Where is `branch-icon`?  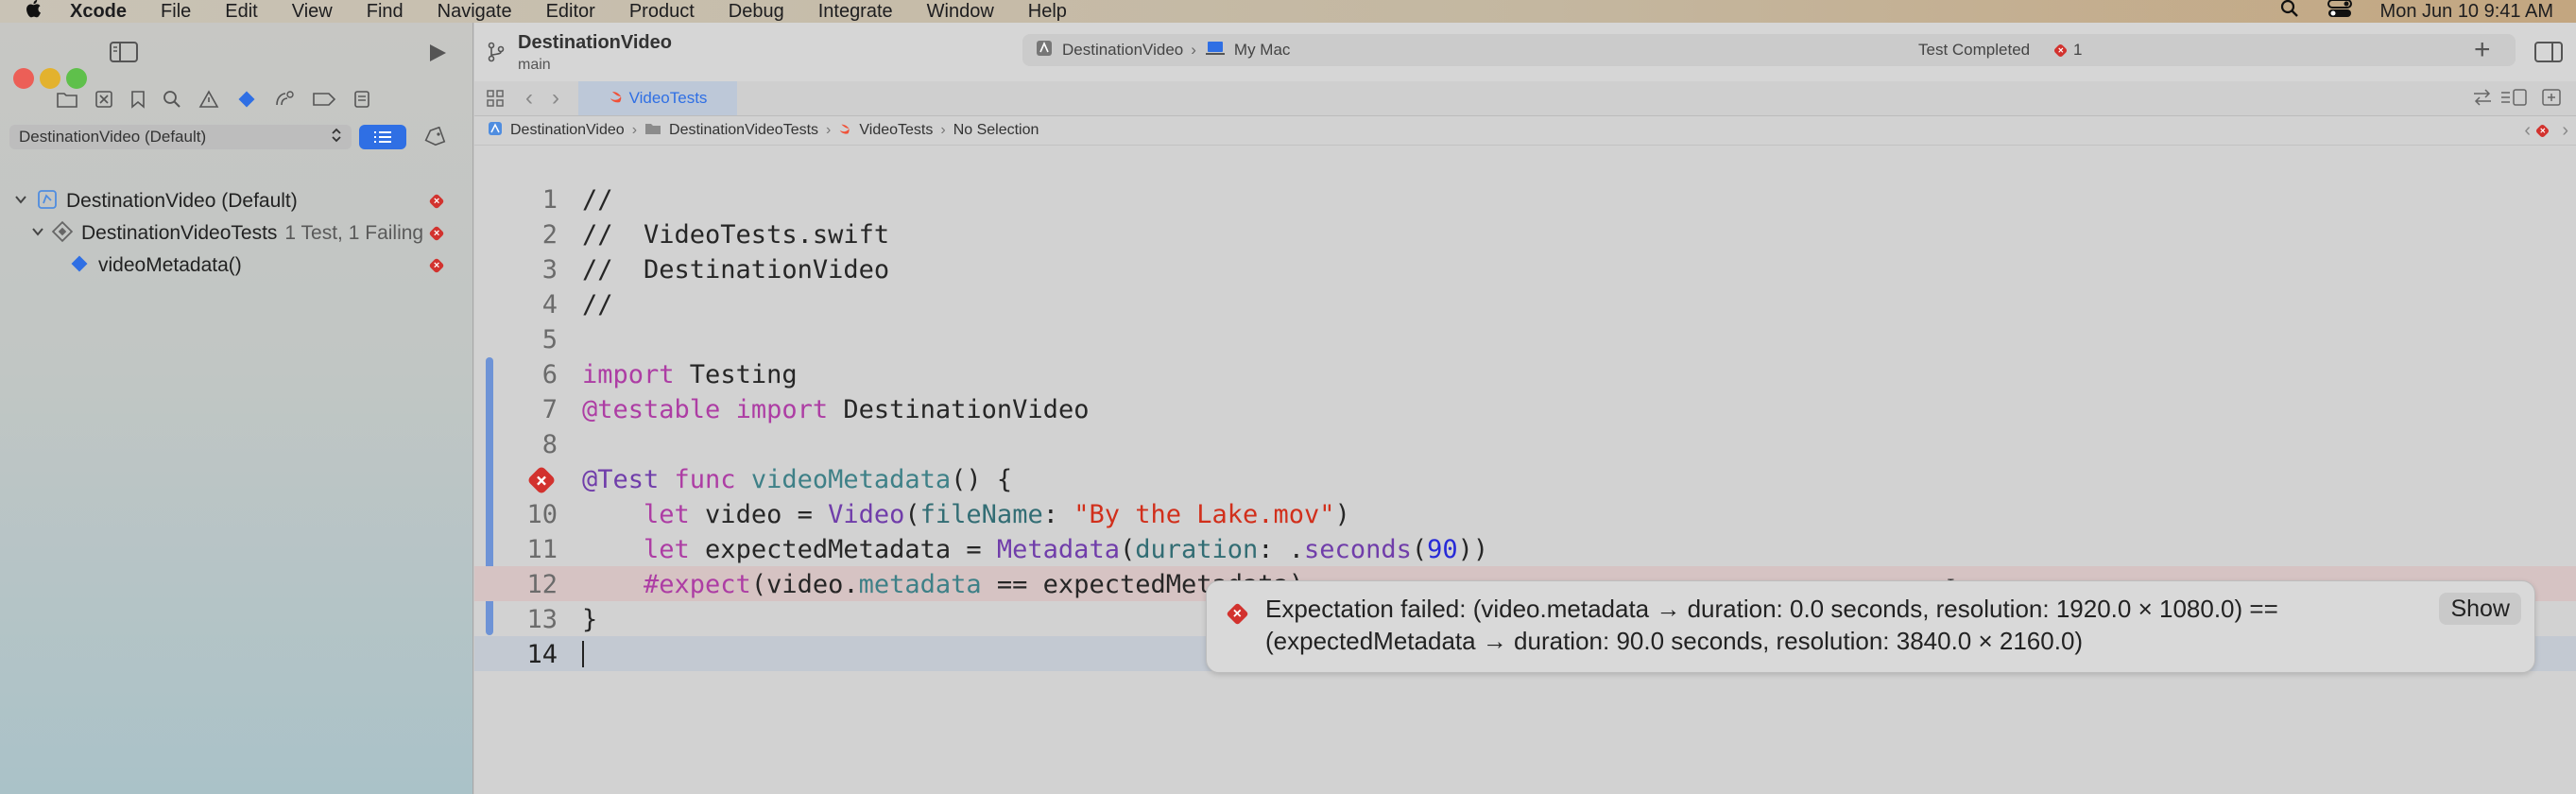 branch-icon is located at coordinates (496, 54).